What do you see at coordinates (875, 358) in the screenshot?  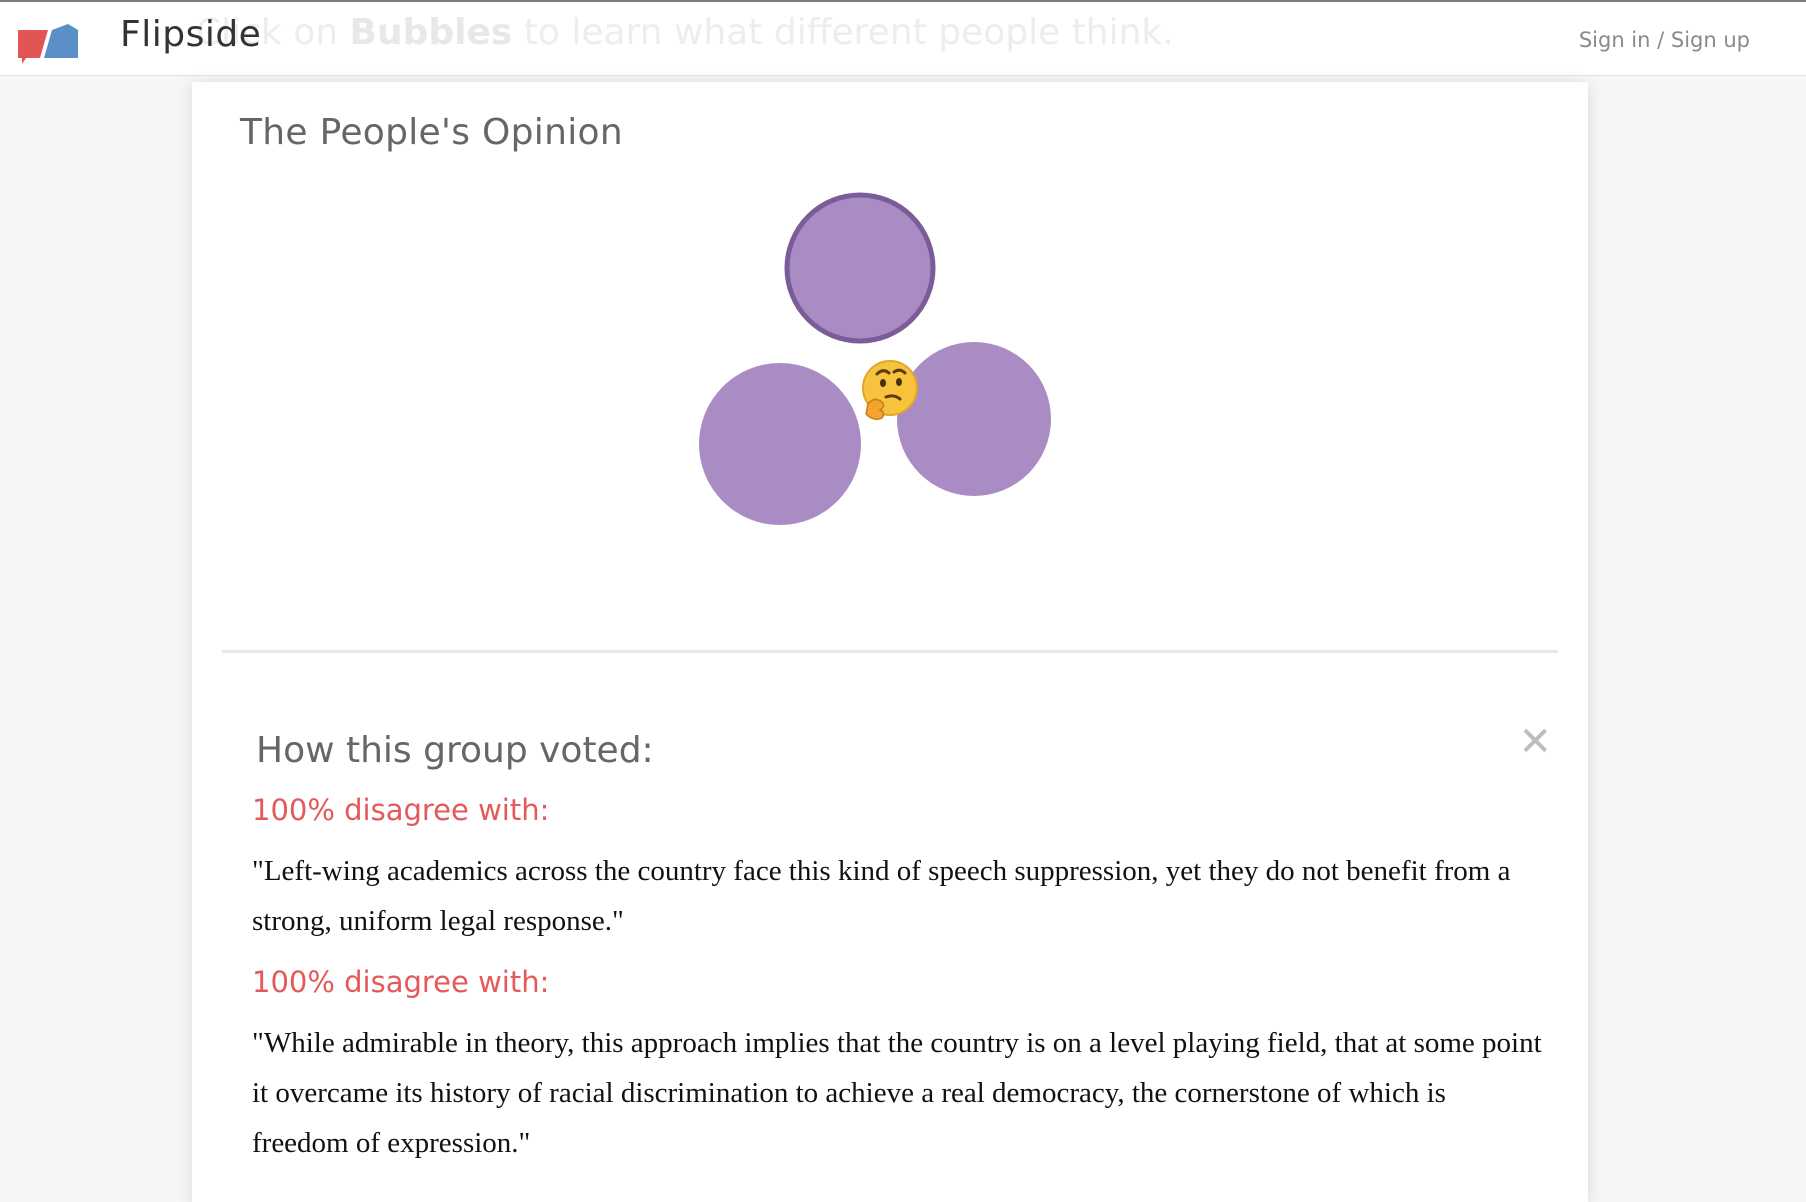 I see `opinion-bubble-chart` at bounding box center [875, 358].